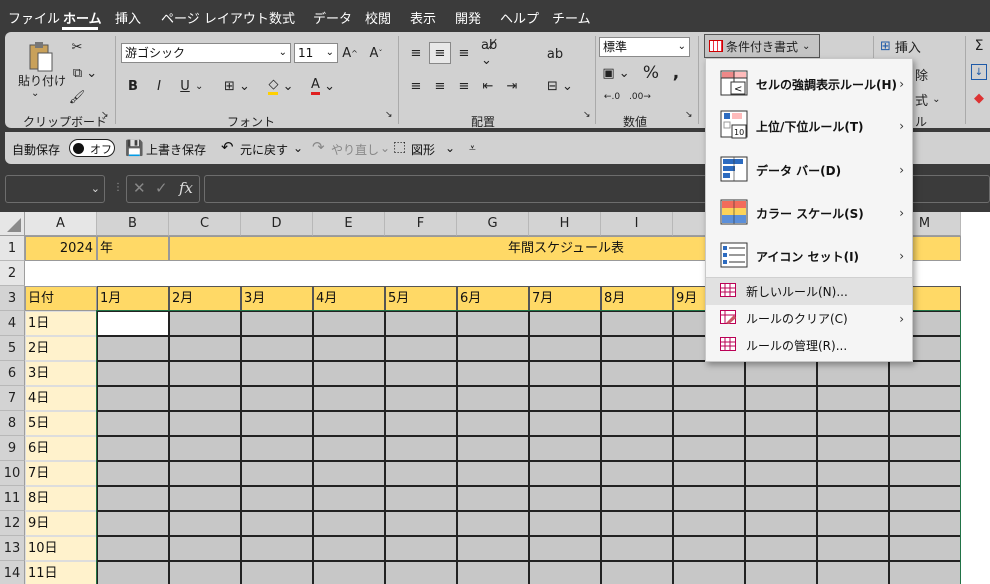 The width and height of the screenshot is (990, 584). Describe the element at coordinates (464, 86) in the screenshot. I see `align-right-icon: ≡` at that location.